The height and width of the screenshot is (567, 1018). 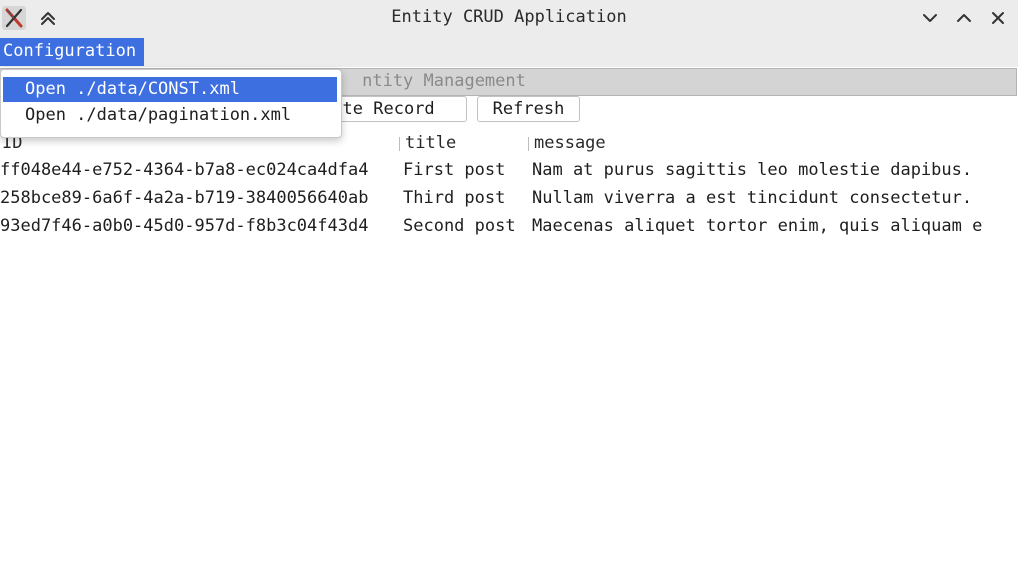 What do you see at coordinates (48, 18) in the screenshot?
I see `double-chevron-up-icon` at bounding box center [48, 18].